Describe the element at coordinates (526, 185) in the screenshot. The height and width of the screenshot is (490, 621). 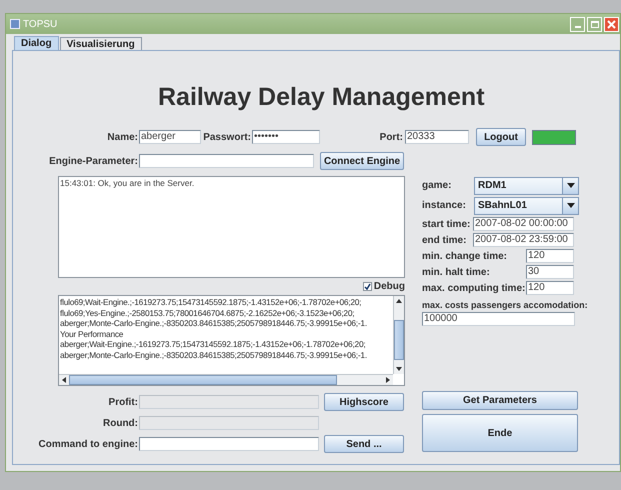
I see `combo-box: RDM1` at that location.